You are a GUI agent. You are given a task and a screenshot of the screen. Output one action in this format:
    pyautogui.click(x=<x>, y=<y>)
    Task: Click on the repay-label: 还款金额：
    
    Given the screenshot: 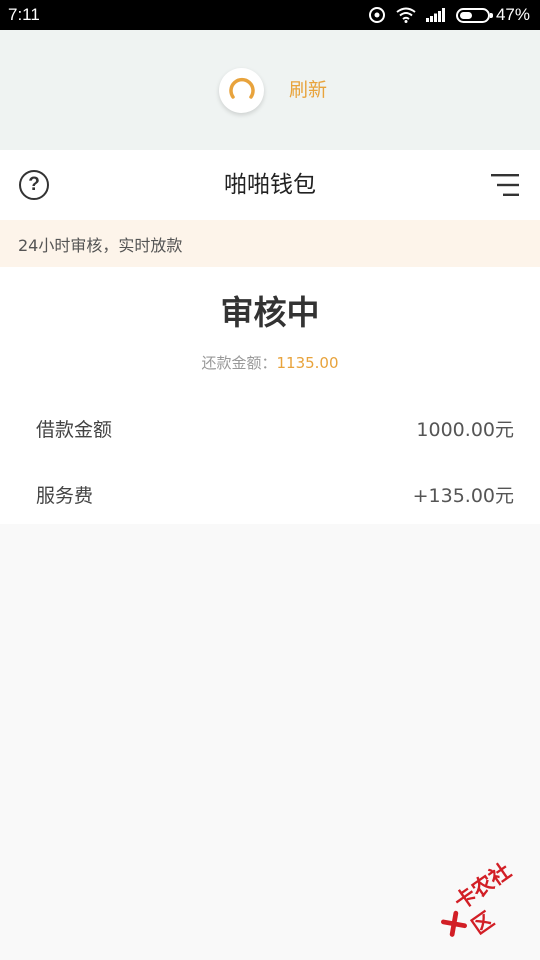 What is the action you would take?
    pyautogui.click(x=239, y=363)
    